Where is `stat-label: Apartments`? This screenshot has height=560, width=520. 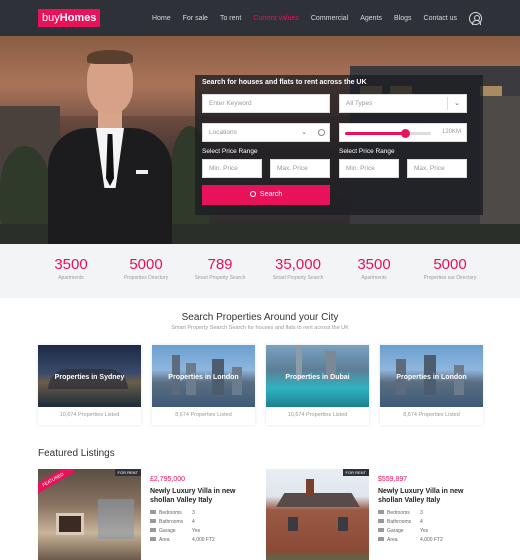 stat-label: Apartments is located at coordinates (374, 278).